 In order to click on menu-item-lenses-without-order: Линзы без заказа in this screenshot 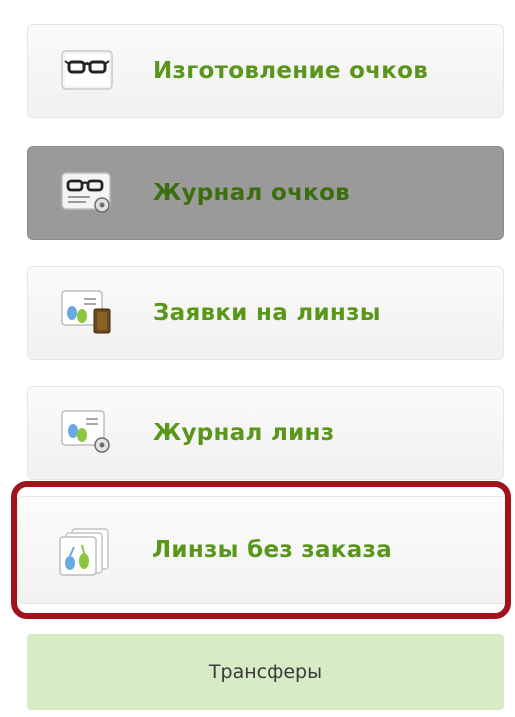, I will do `click(263, 550)`.